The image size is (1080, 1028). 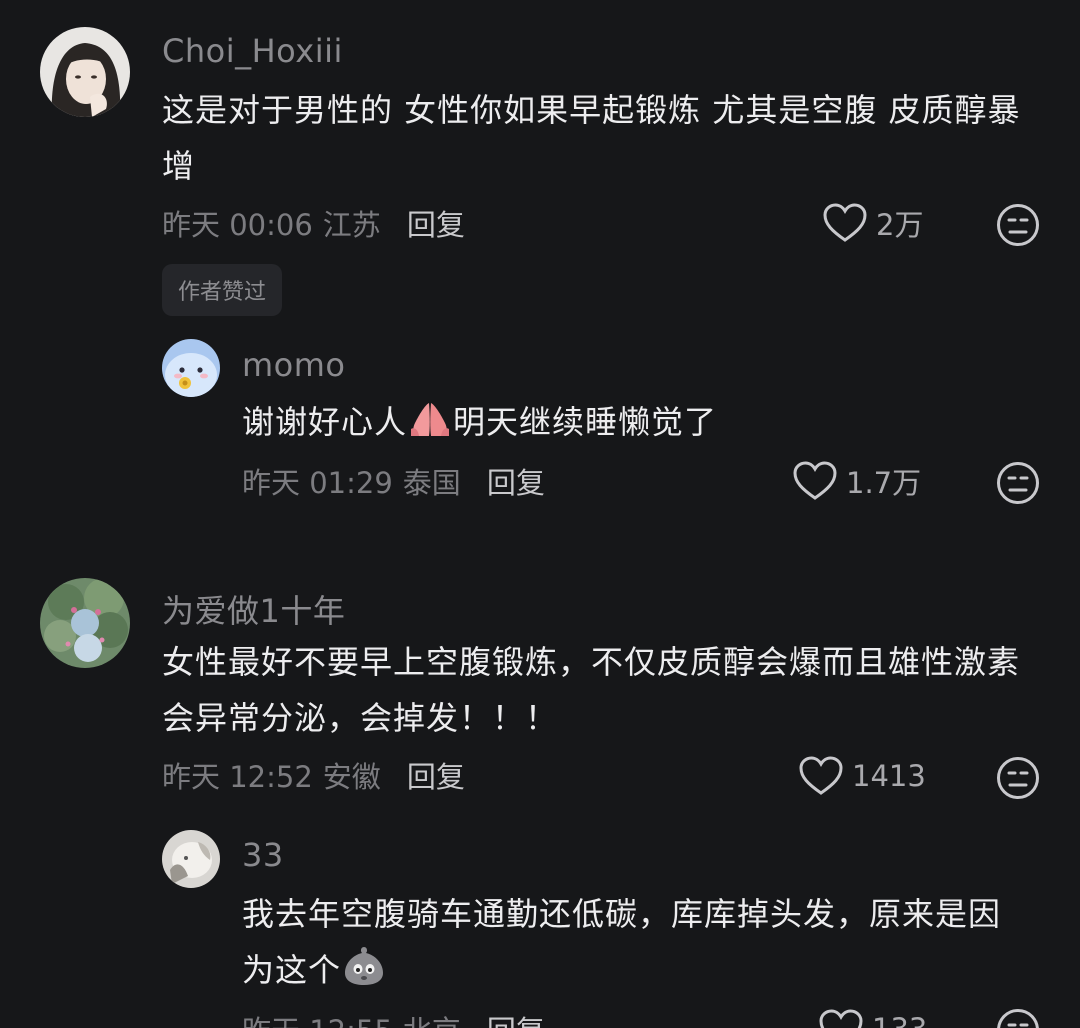 What do you see at coordinates (317, 483) in the screenshot?
I see `comment-time: 昨天 01:29` at bounding box center [317, 483].